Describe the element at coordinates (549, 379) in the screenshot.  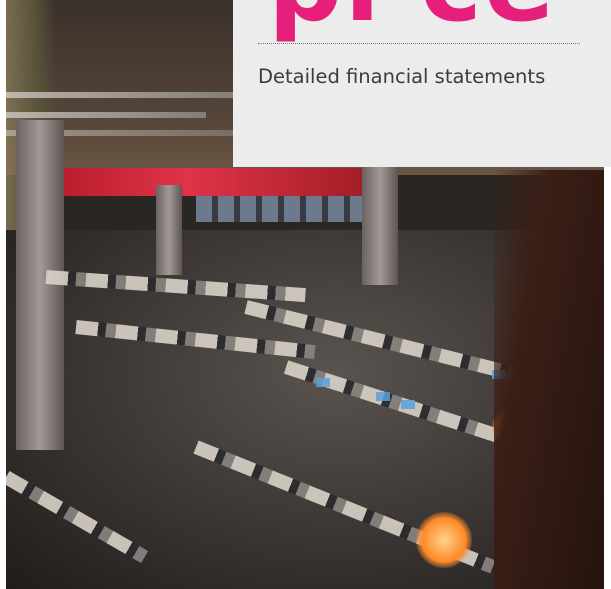
I see `photo-right-wall` at that location.